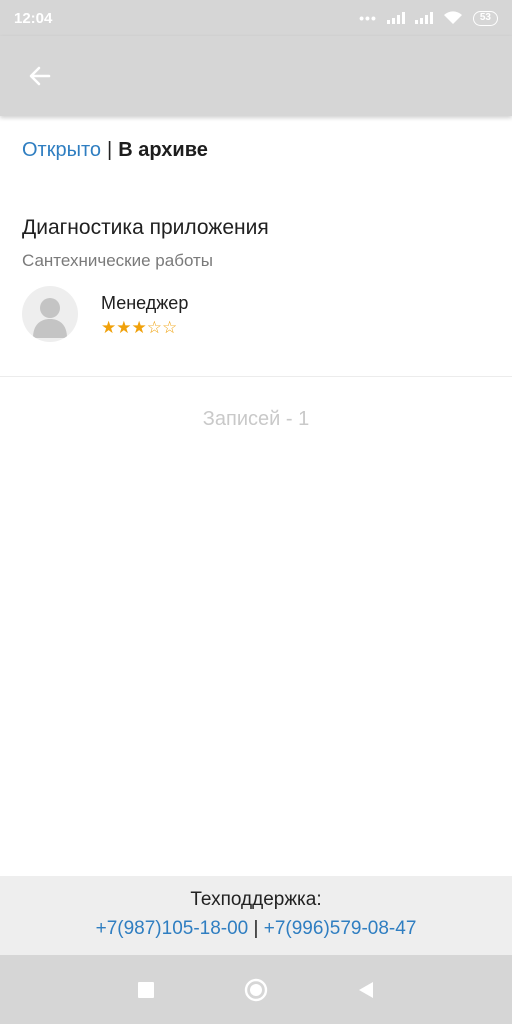  What do you see at coordinates (485, 18) in the screenshot?
I see `battery-icon: 53` at bounding box center [485, 18].